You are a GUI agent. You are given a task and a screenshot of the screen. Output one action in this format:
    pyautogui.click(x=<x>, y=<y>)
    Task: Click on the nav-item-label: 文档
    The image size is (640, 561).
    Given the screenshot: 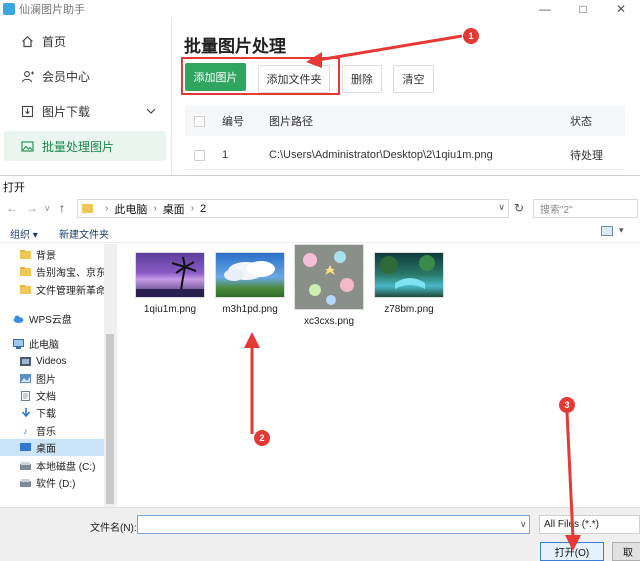 What is the action you would take?
    pyautogui.click(x=46, y=397)
    